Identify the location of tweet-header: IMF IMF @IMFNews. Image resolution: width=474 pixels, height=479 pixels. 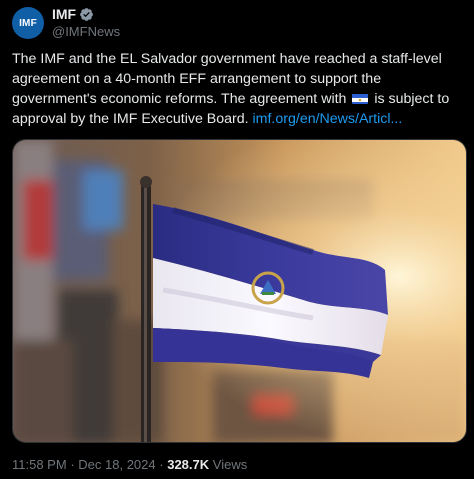
(66, 23).